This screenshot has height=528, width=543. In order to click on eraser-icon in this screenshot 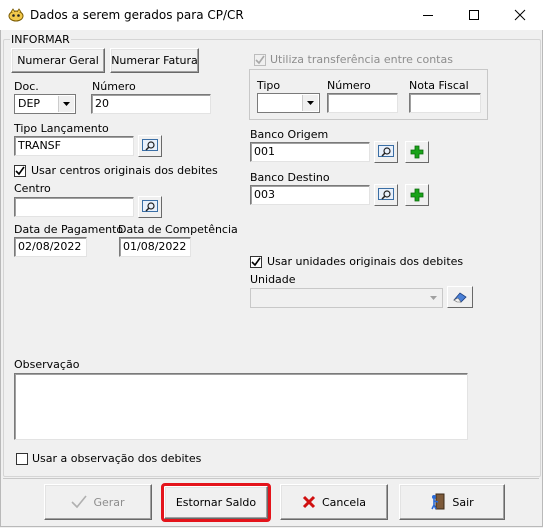, I will do `click(460, 297)`.